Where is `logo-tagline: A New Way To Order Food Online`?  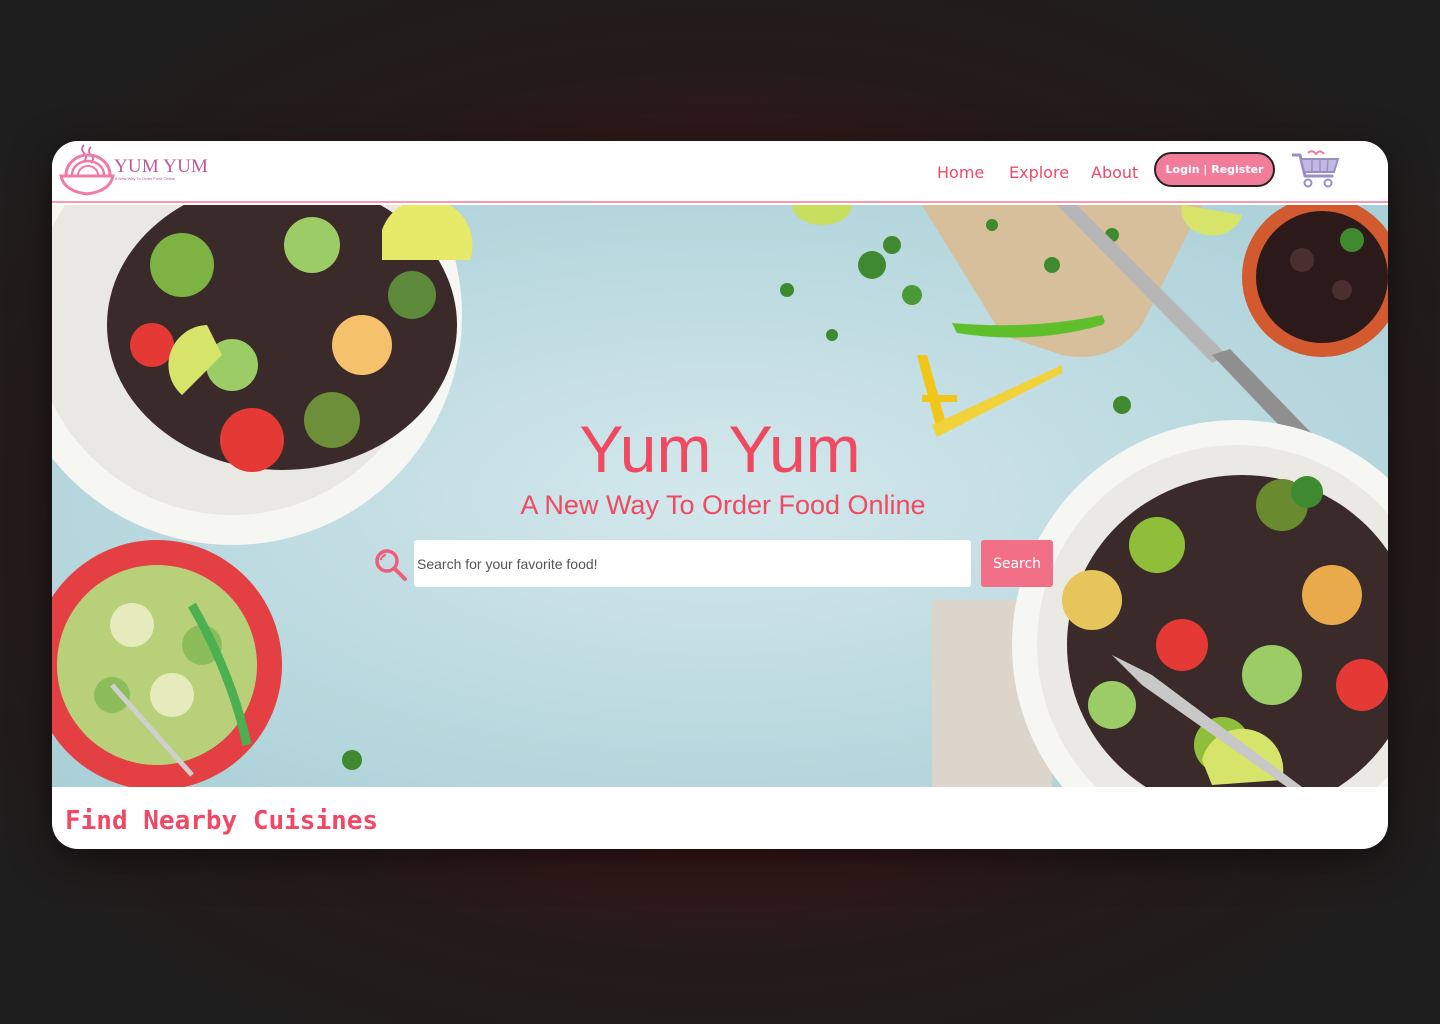 logo-tagline: A New Way To Order Food Online is located at coordinates (145, 178).